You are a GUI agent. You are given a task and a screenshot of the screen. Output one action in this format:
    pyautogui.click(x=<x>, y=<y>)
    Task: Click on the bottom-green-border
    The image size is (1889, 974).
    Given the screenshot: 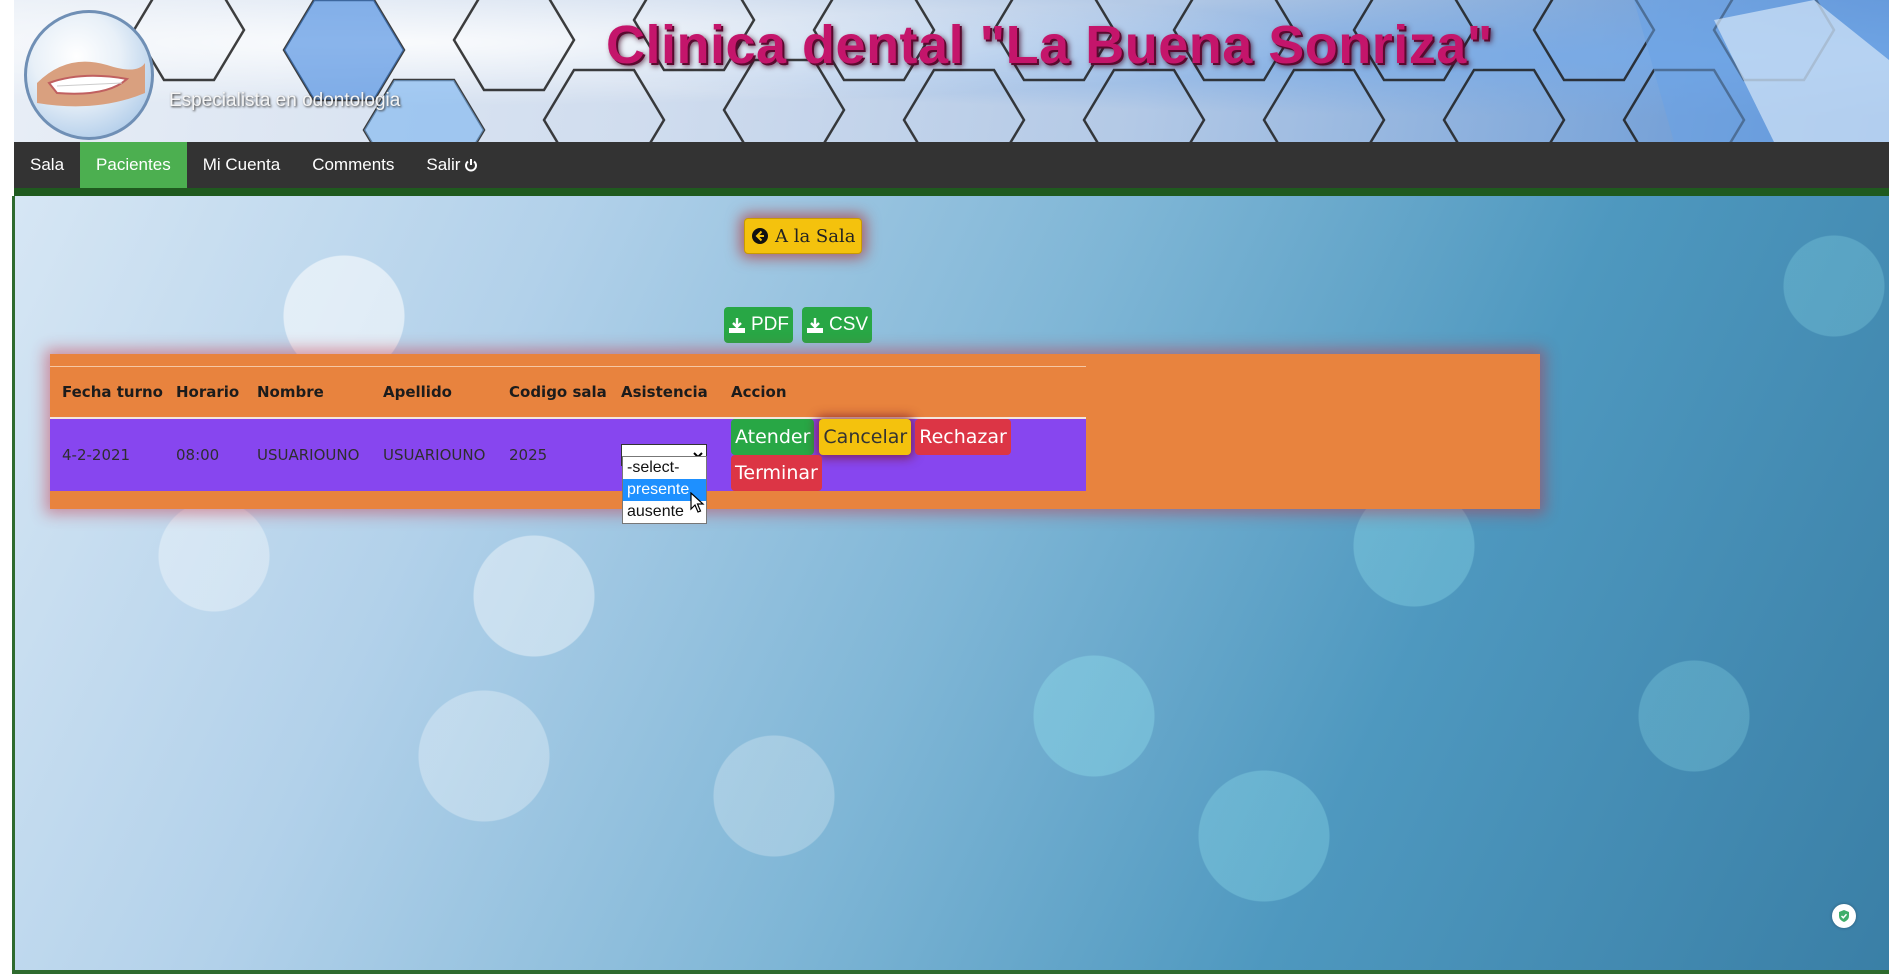 What is the action you would take?
    pyautogui.click(x=950, y=972)
    